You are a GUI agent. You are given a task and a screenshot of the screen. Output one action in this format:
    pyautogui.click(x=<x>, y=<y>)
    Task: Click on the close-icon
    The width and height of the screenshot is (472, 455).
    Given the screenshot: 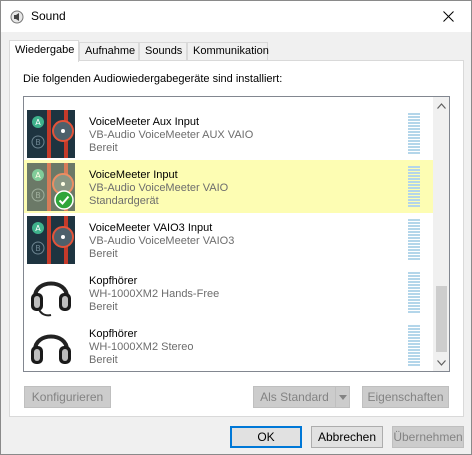 What is the action you would take?
    pyautogui.click(x=448, y=16)
    